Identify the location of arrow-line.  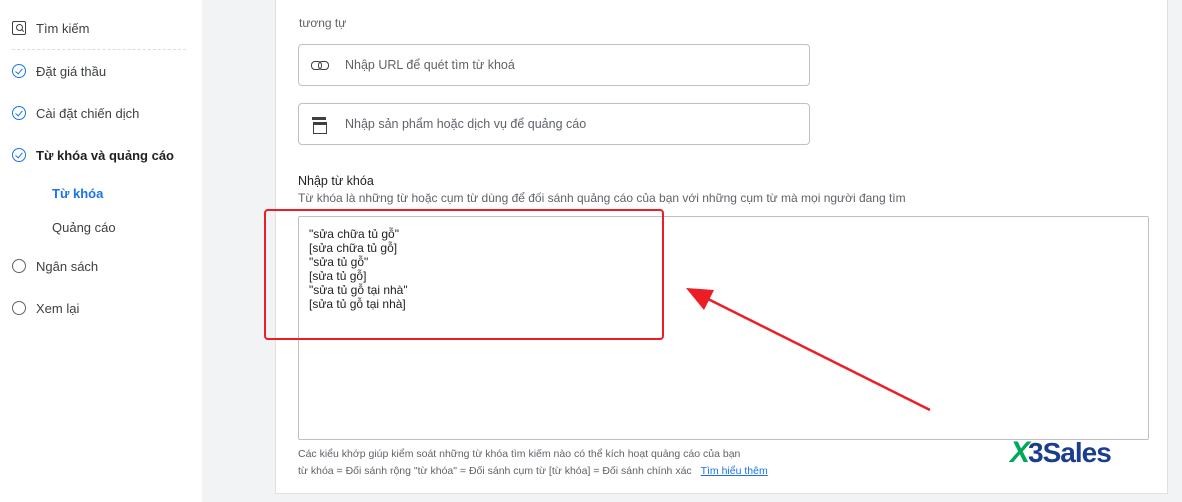
(818, 354).